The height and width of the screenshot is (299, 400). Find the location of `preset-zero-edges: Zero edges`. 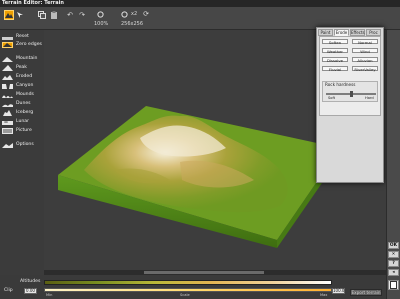

preset-zero-edges: Zero edges is located at coordinates (23, 44).